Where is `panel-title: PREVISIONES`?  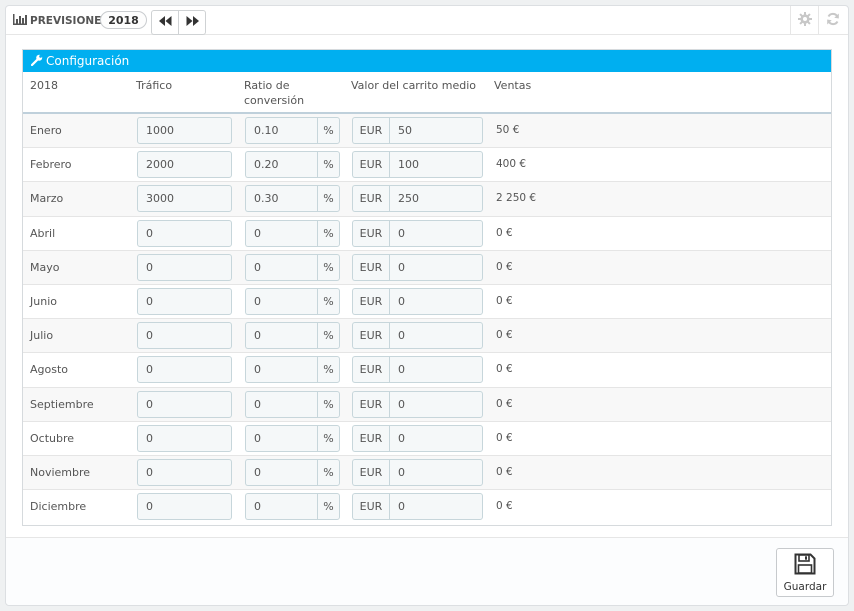 panel-title: PREVISIONES is located at coordinates (61, 21).